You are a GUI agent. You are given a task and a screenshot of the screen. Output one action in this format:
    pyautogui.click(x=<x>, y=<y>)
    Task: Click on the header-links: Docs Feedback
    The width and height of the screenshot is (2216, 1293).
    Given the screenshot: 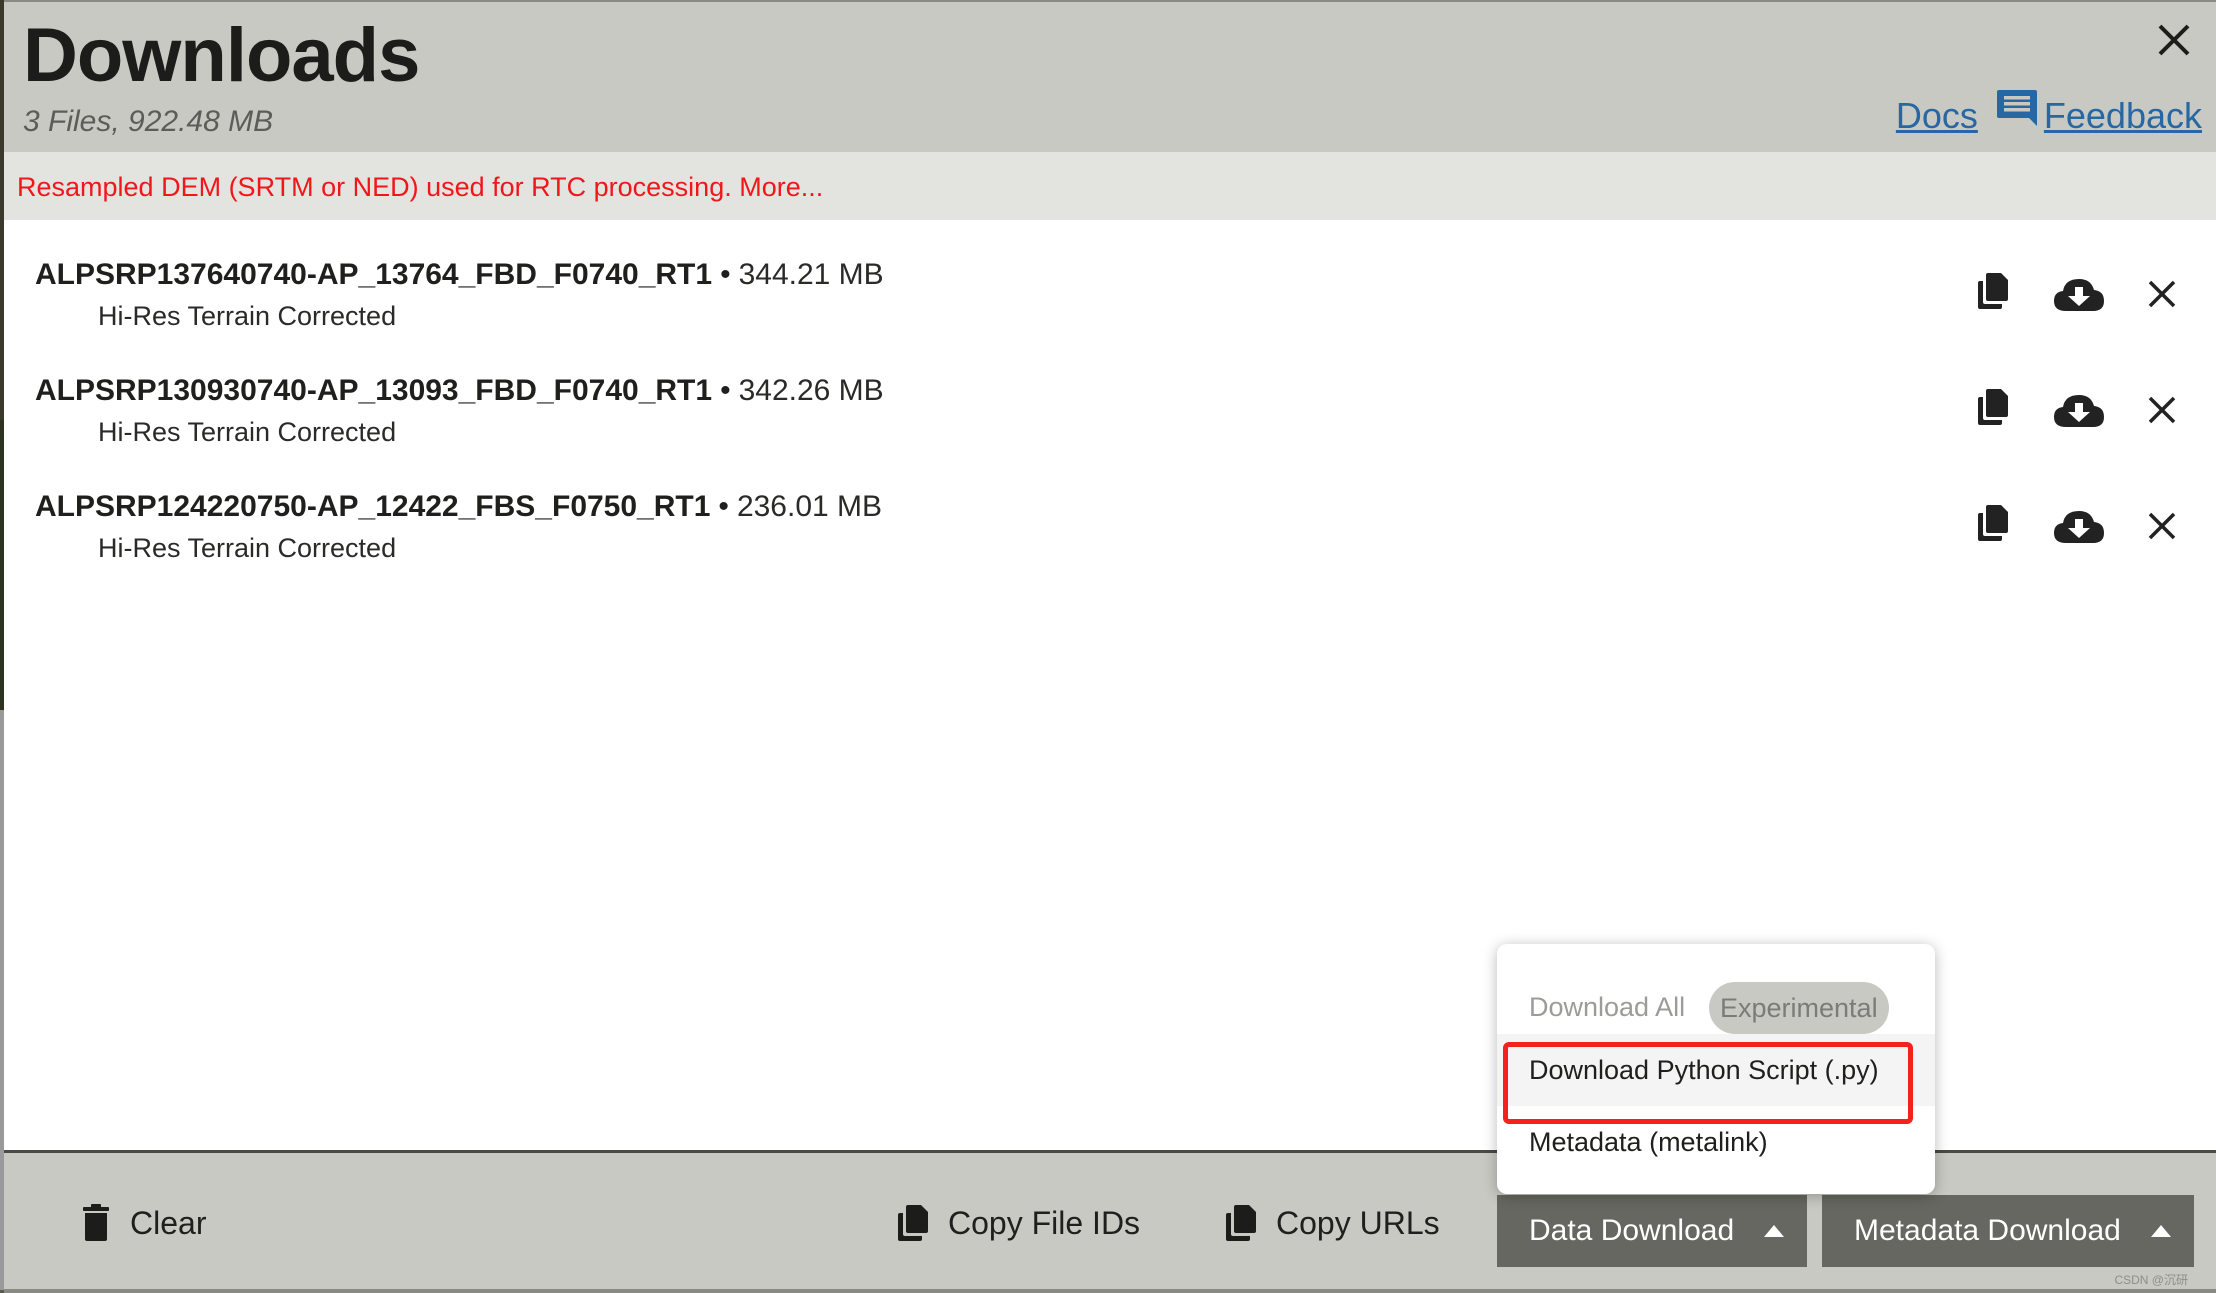 What is the action you would take?
    pyautogui.click(x=2049, y=113)
    